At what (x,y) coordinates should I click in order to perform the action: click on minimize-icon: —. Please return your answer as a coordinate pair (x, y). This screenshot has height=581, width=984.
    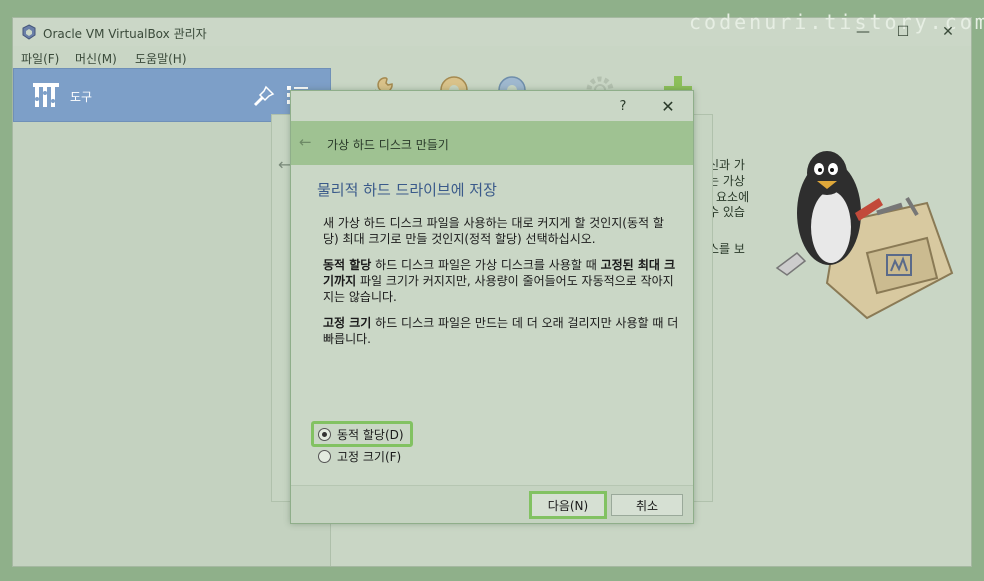
    Looking at the image, I should click on (863, 32).